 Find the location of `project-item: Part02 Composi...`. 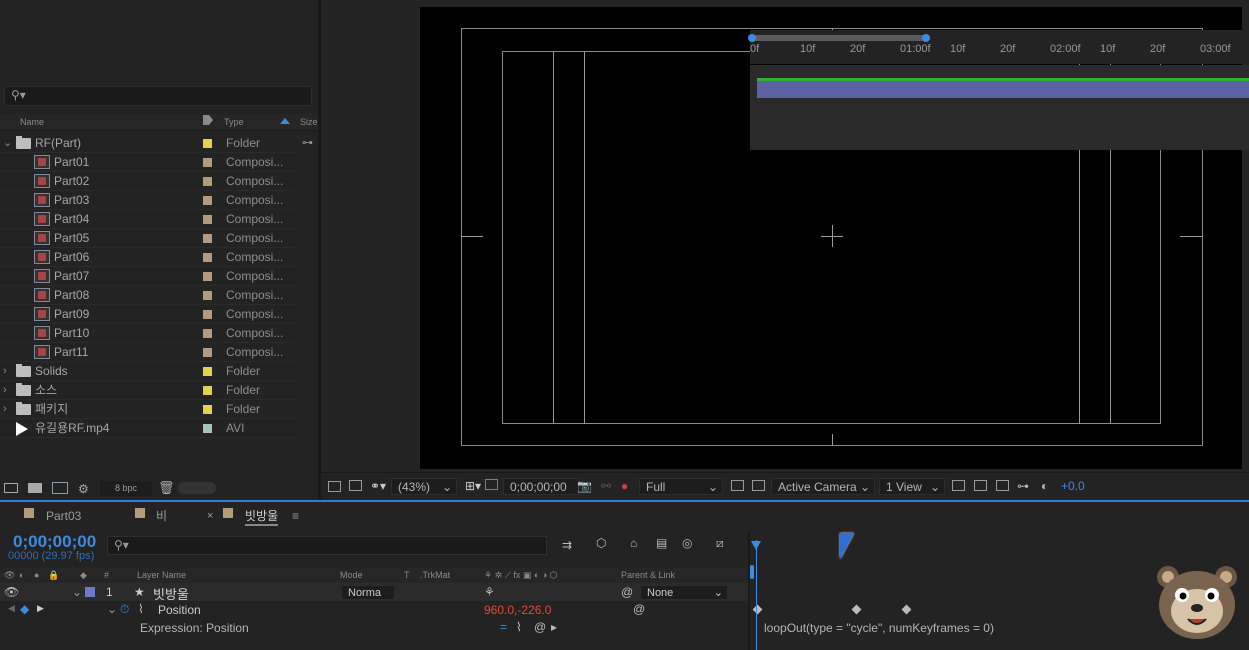

project-item: Part02 Composi... is located at coordinates (149, 181).